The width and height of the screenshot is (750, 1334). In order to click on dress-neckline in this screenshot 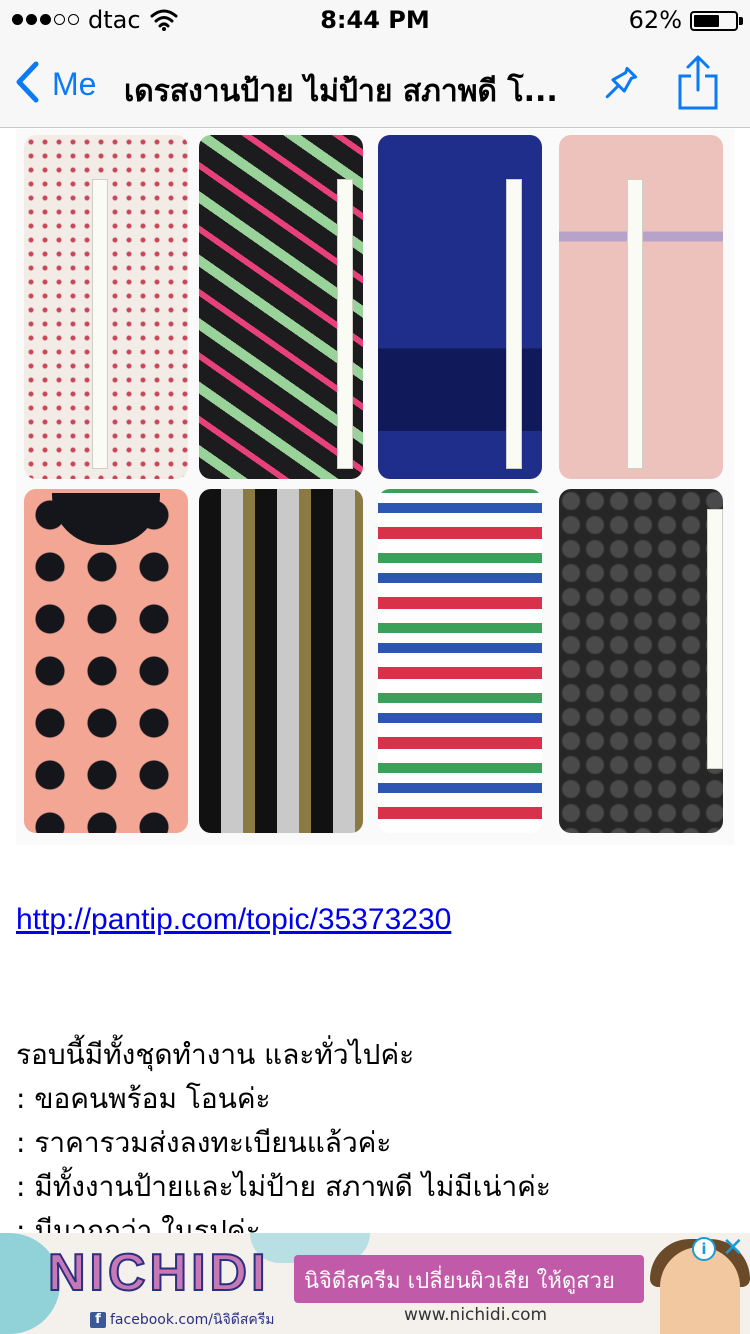, I will do `click(106, 519)`.